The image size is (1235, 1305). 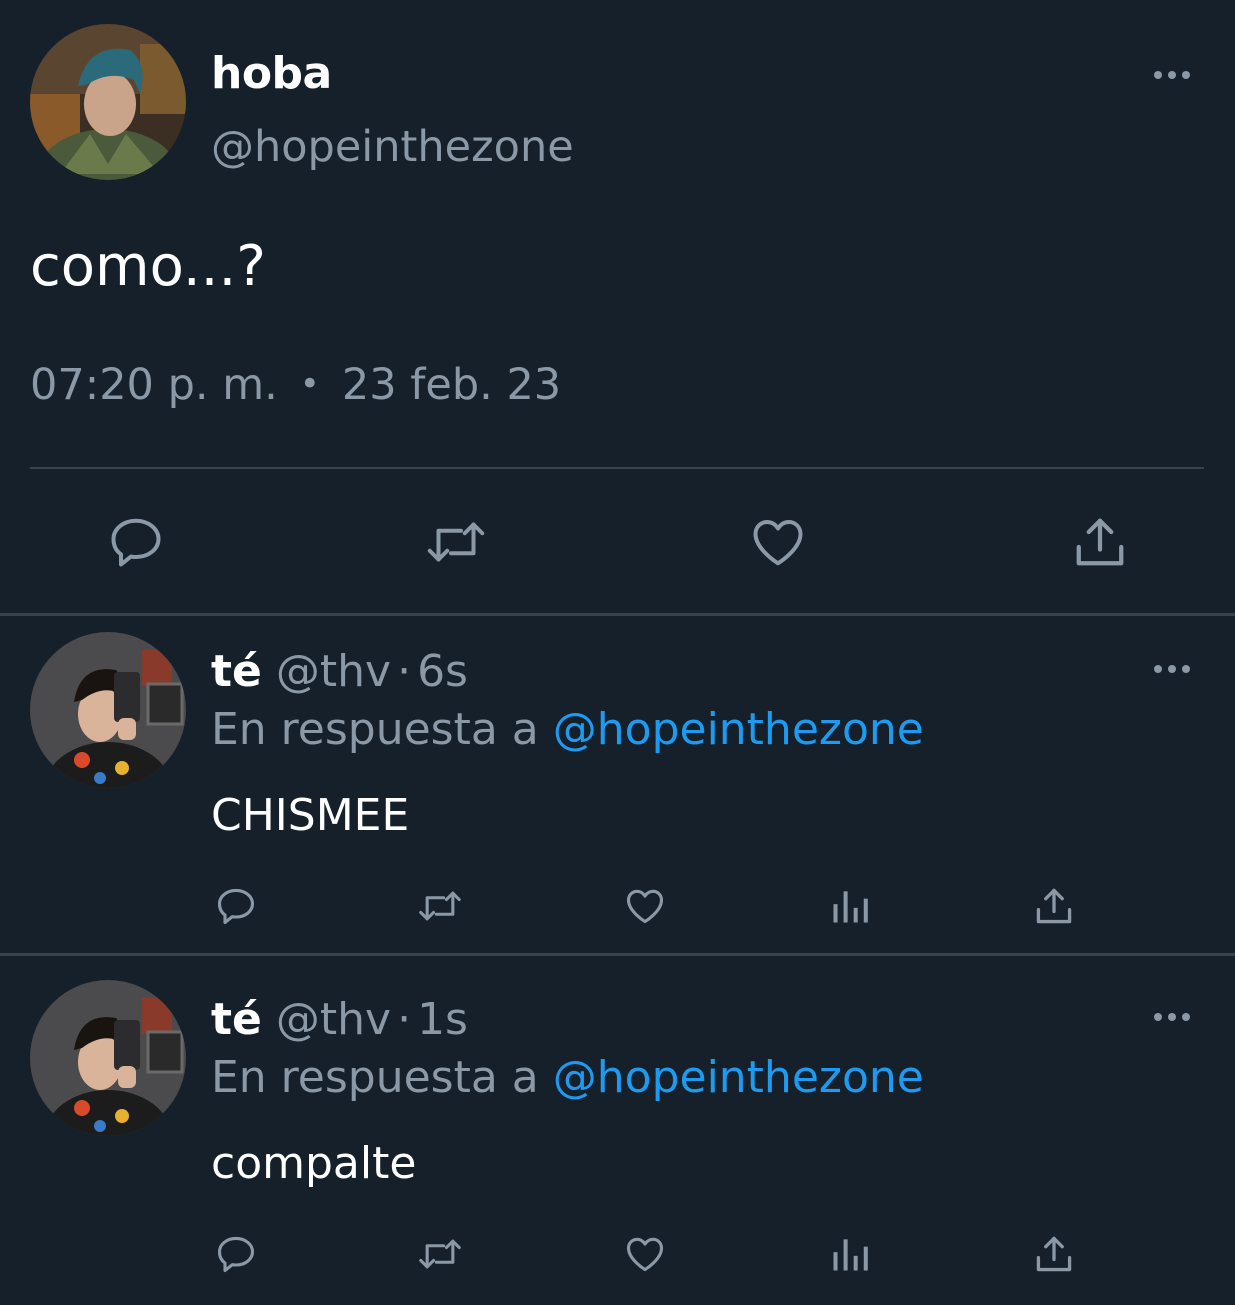 I want to click on display-name: hoba, so click(x=271, y=73).